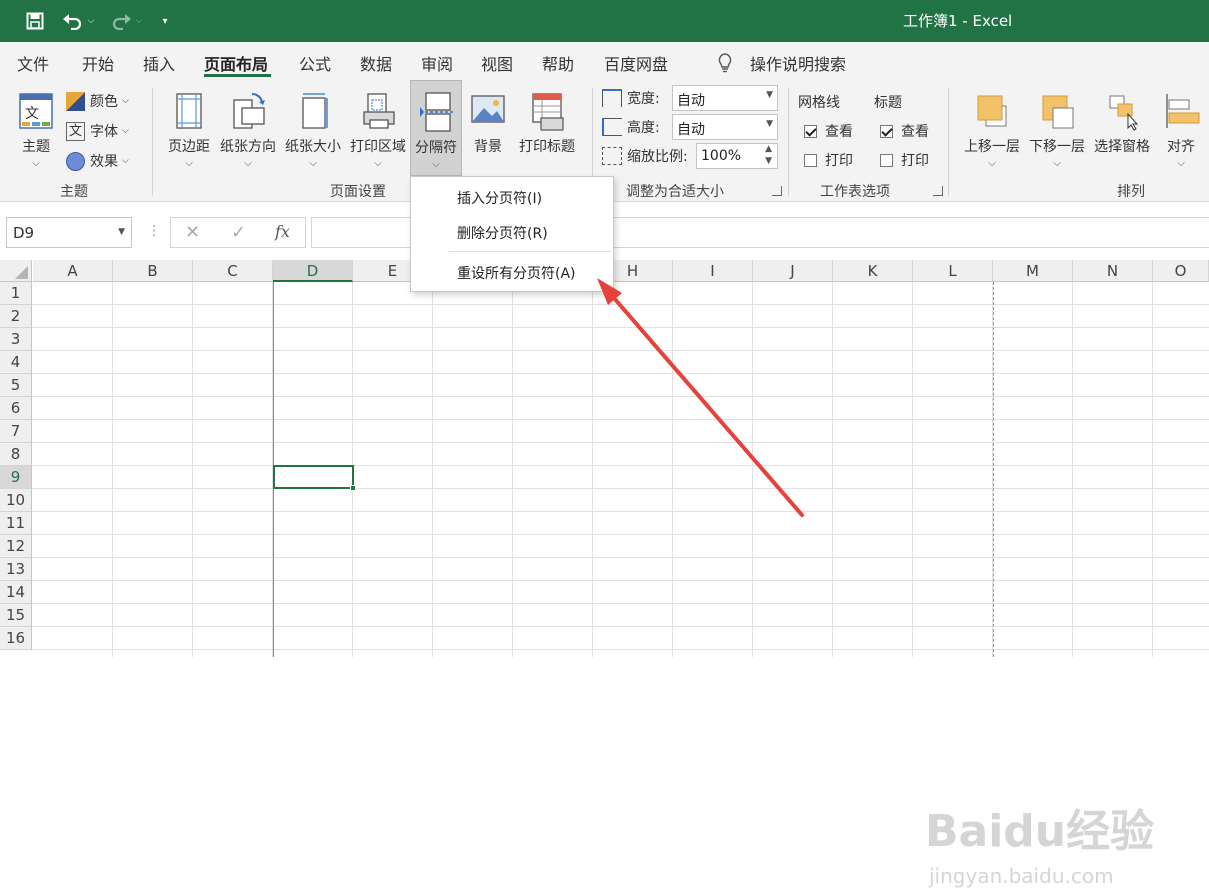 Image resolution: width=1209 pixels, height=888 pixels. What do you see at coordinates (1021, 876) in the screenshot?
I see `baidu-watermark-url: jingyan.baidu.com` at bounding box center [1021, 876].